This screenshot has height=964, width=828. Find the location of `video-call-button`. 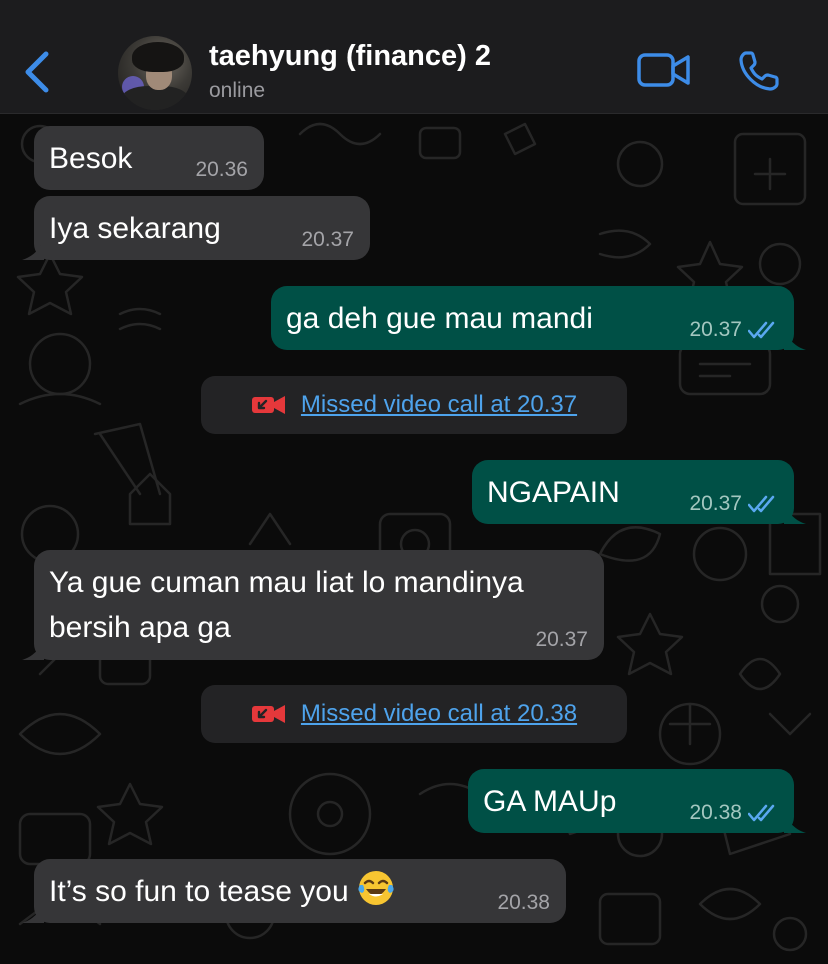

video-call-button is located at coordinates (664, 70).